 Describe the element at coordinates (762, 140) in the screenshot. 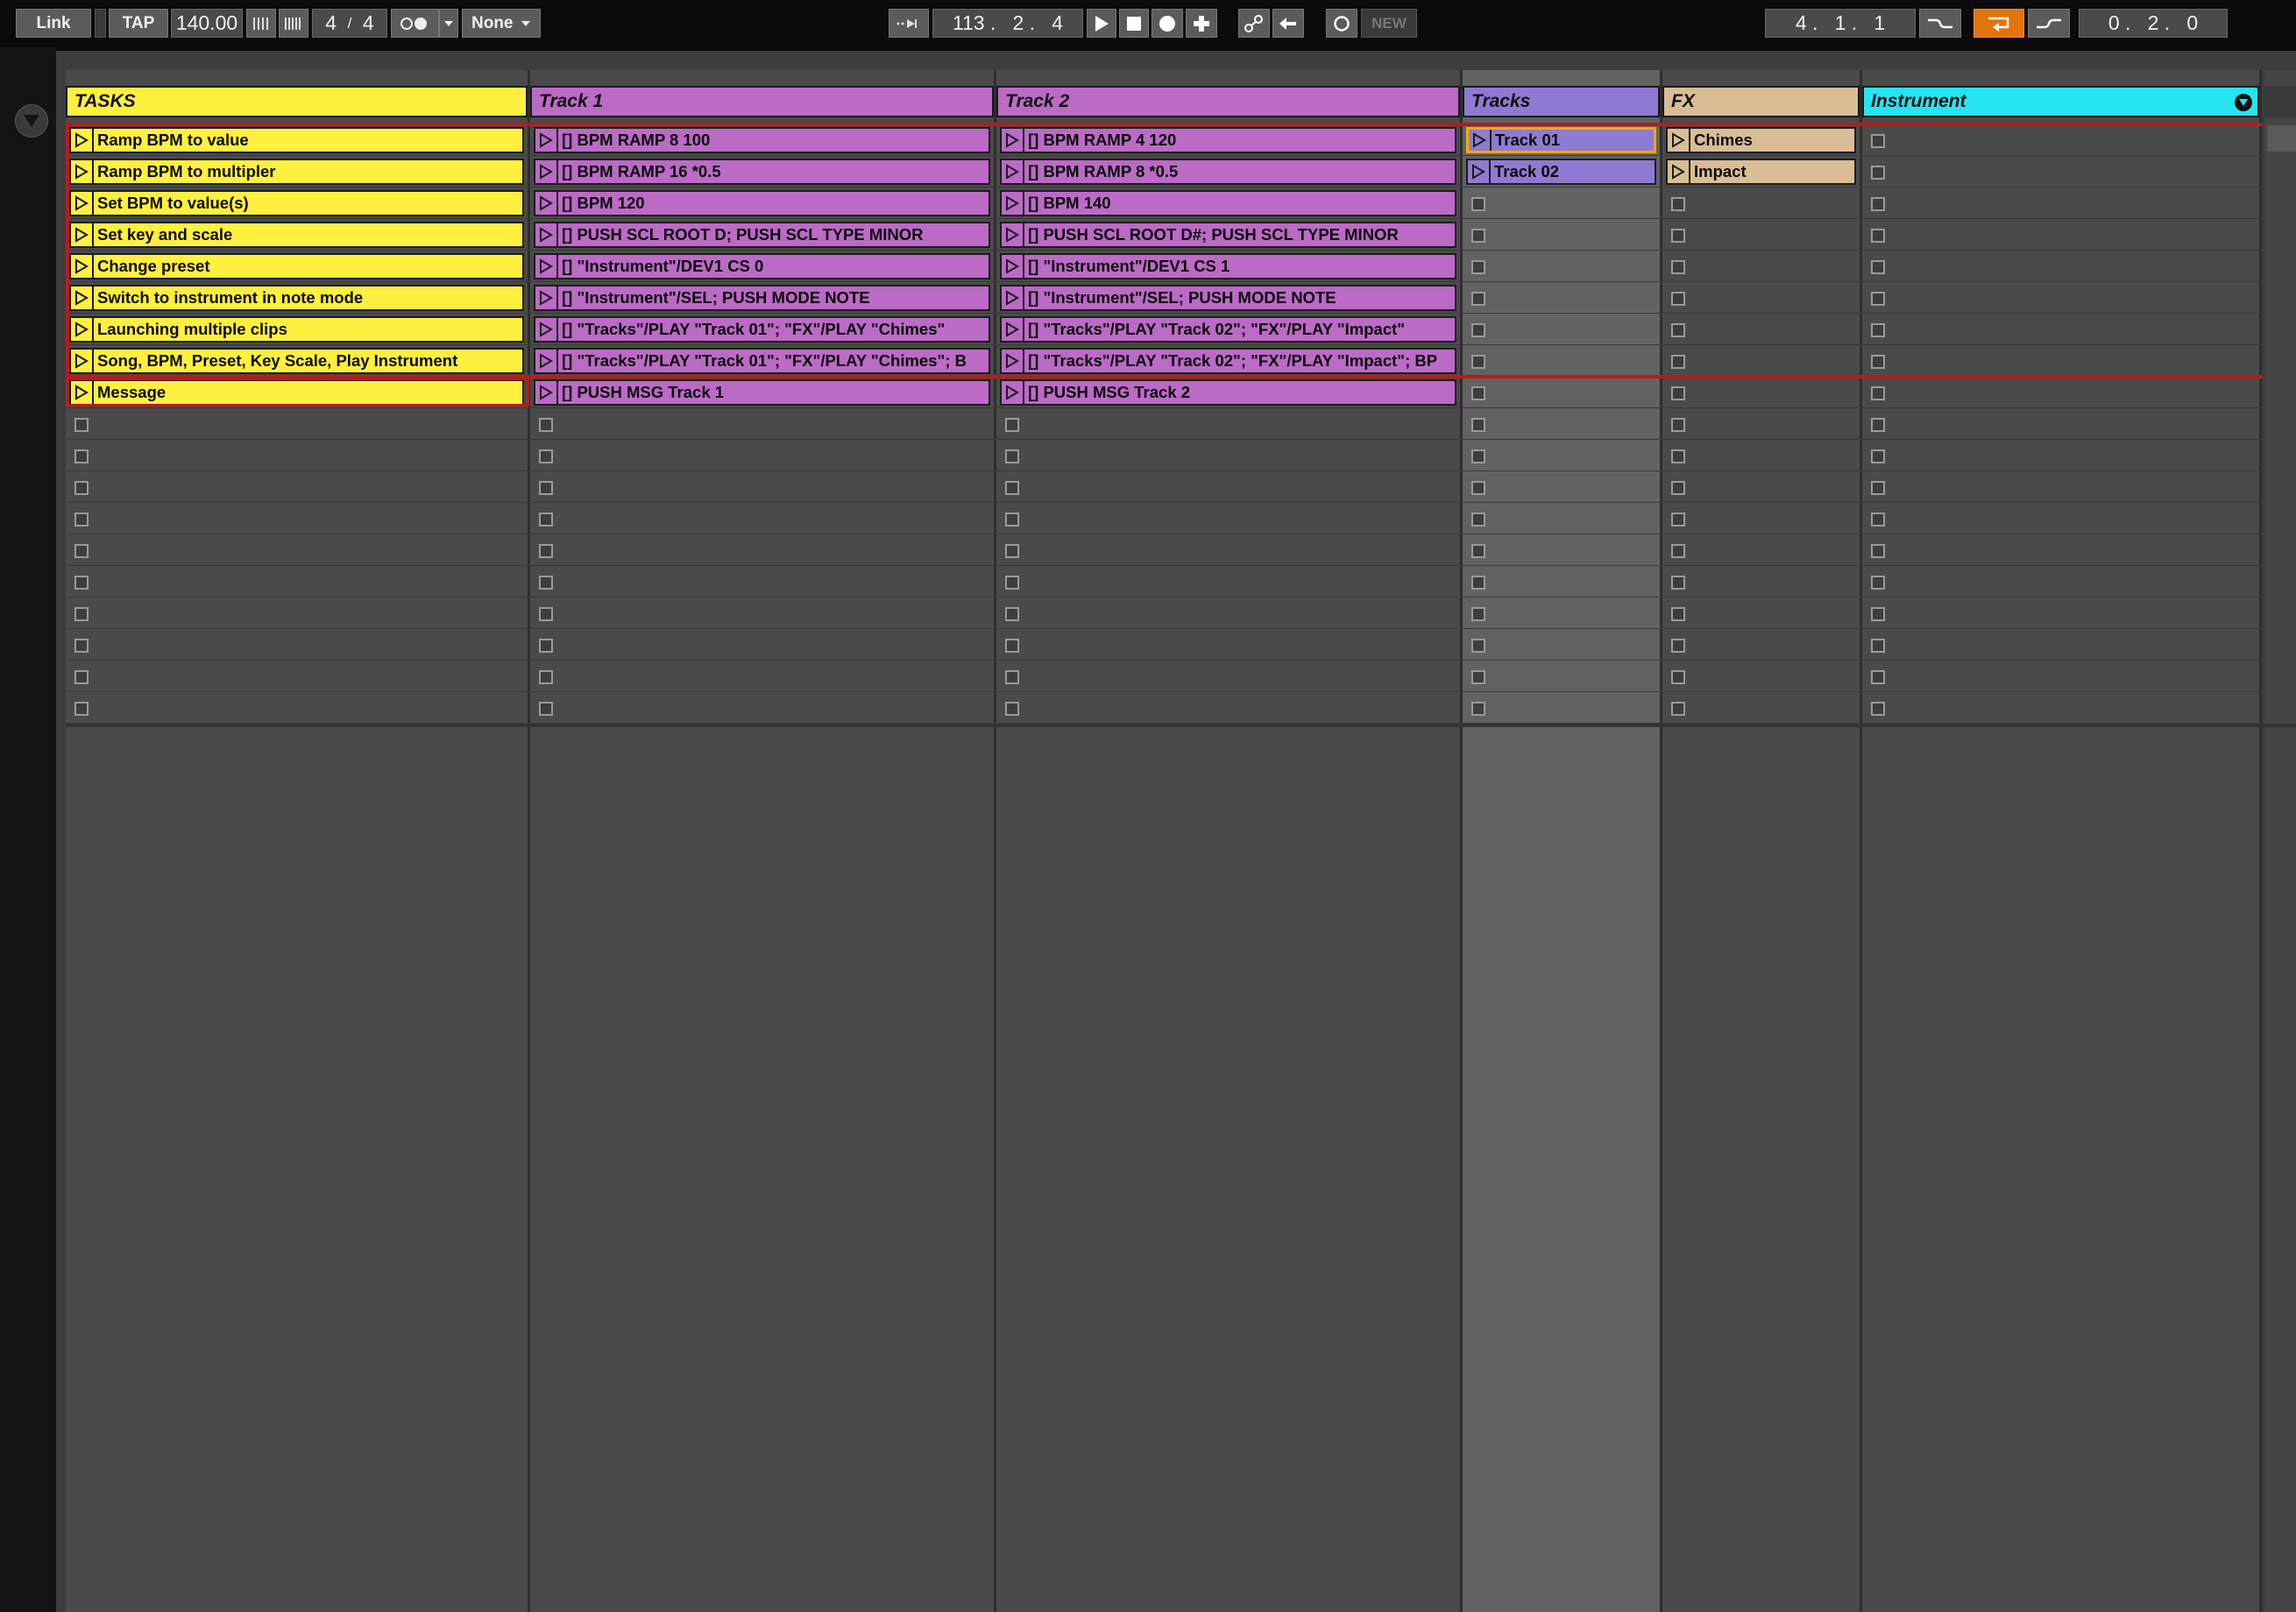

I see `clip-slot: [] BPM RAMP 8 100` at that location.